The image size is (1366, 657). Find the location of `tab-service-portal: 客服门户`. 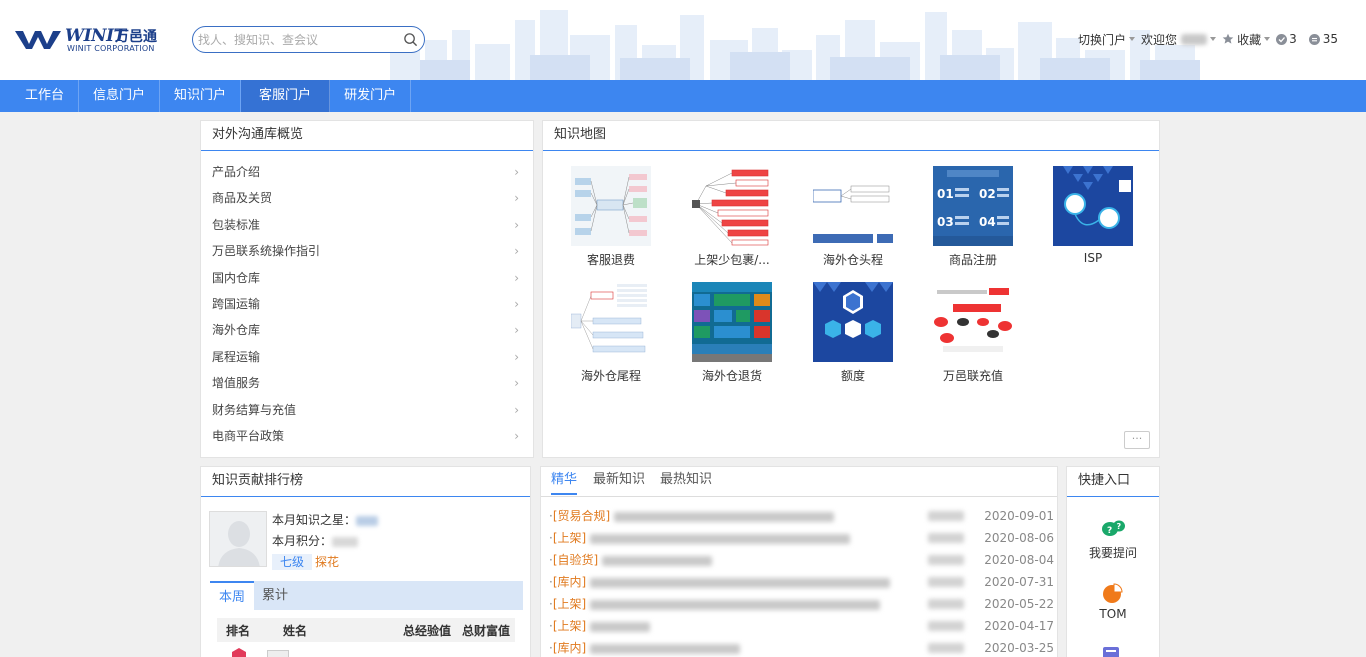

tab-service-portal: 客服门户 is located at coordinates (286, 96).